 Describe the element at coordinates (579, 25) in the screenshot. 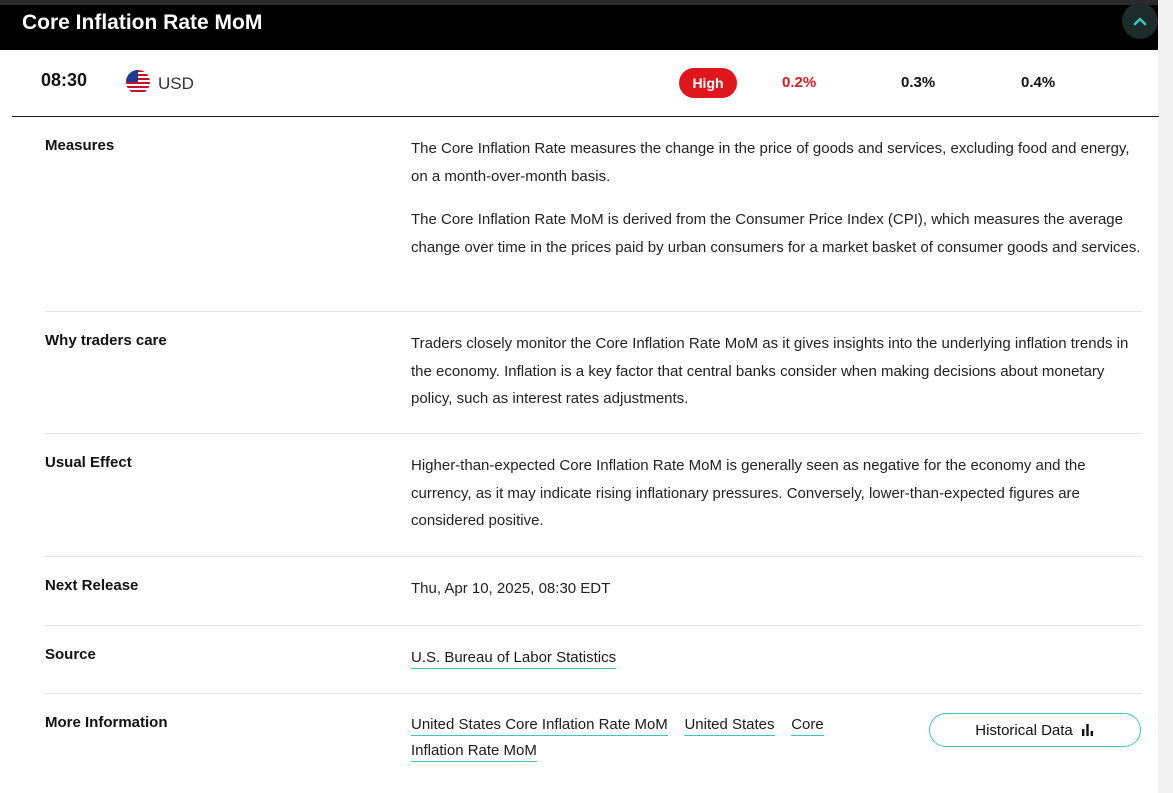

I see `event-header-bar: Core Inflation Rate MoM` at that location.